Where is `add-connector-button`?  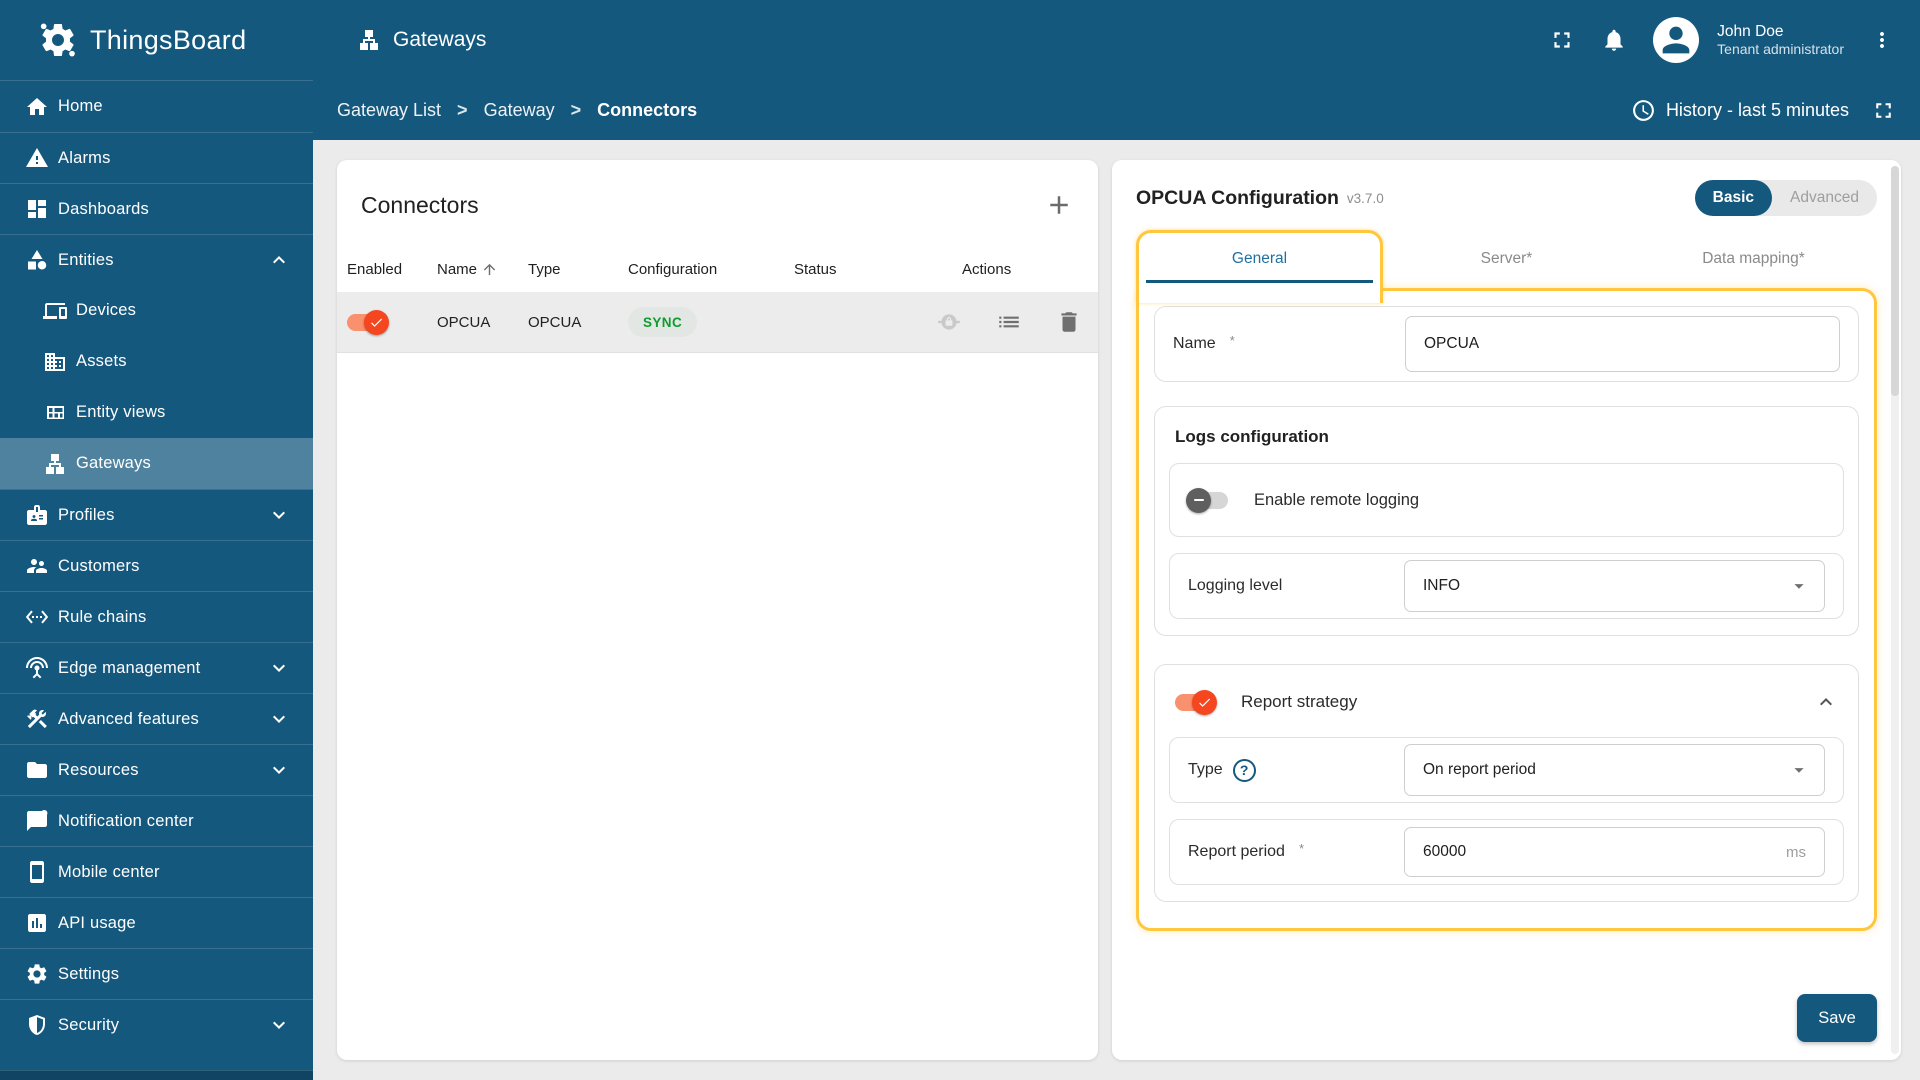 add-connector-button is located at coordinates (1059, 205).